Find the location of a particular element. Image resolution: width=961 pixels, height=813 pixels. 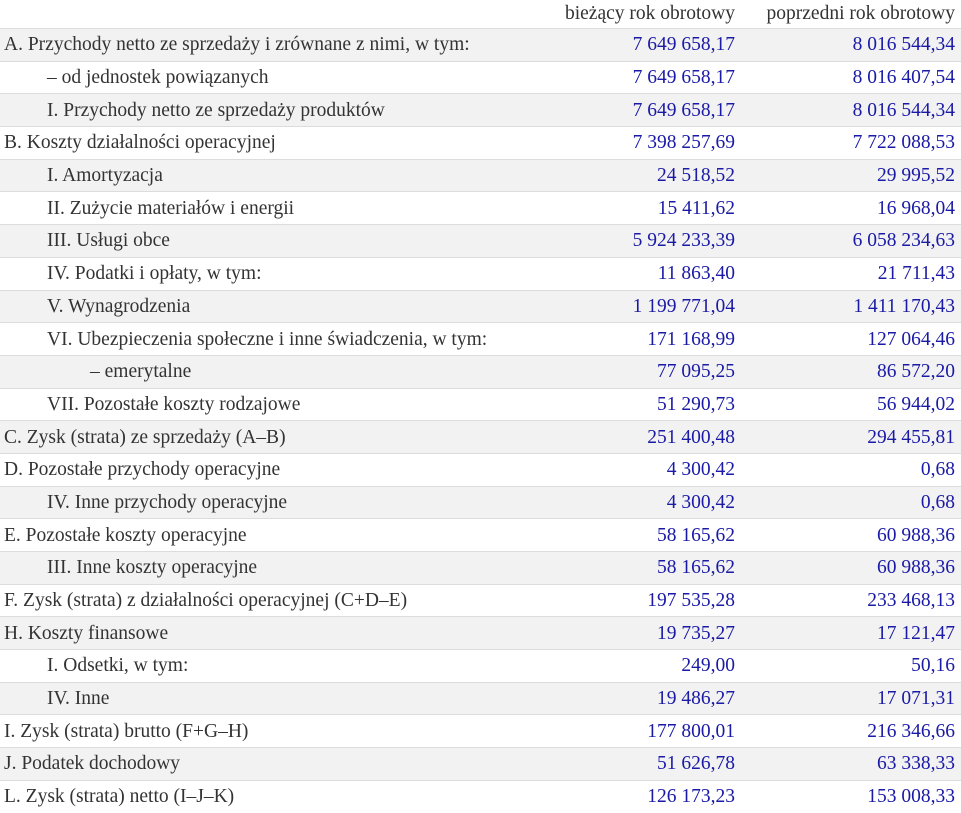

row-label: J. Podatek dochodowy is located at coordinates (92, 764).